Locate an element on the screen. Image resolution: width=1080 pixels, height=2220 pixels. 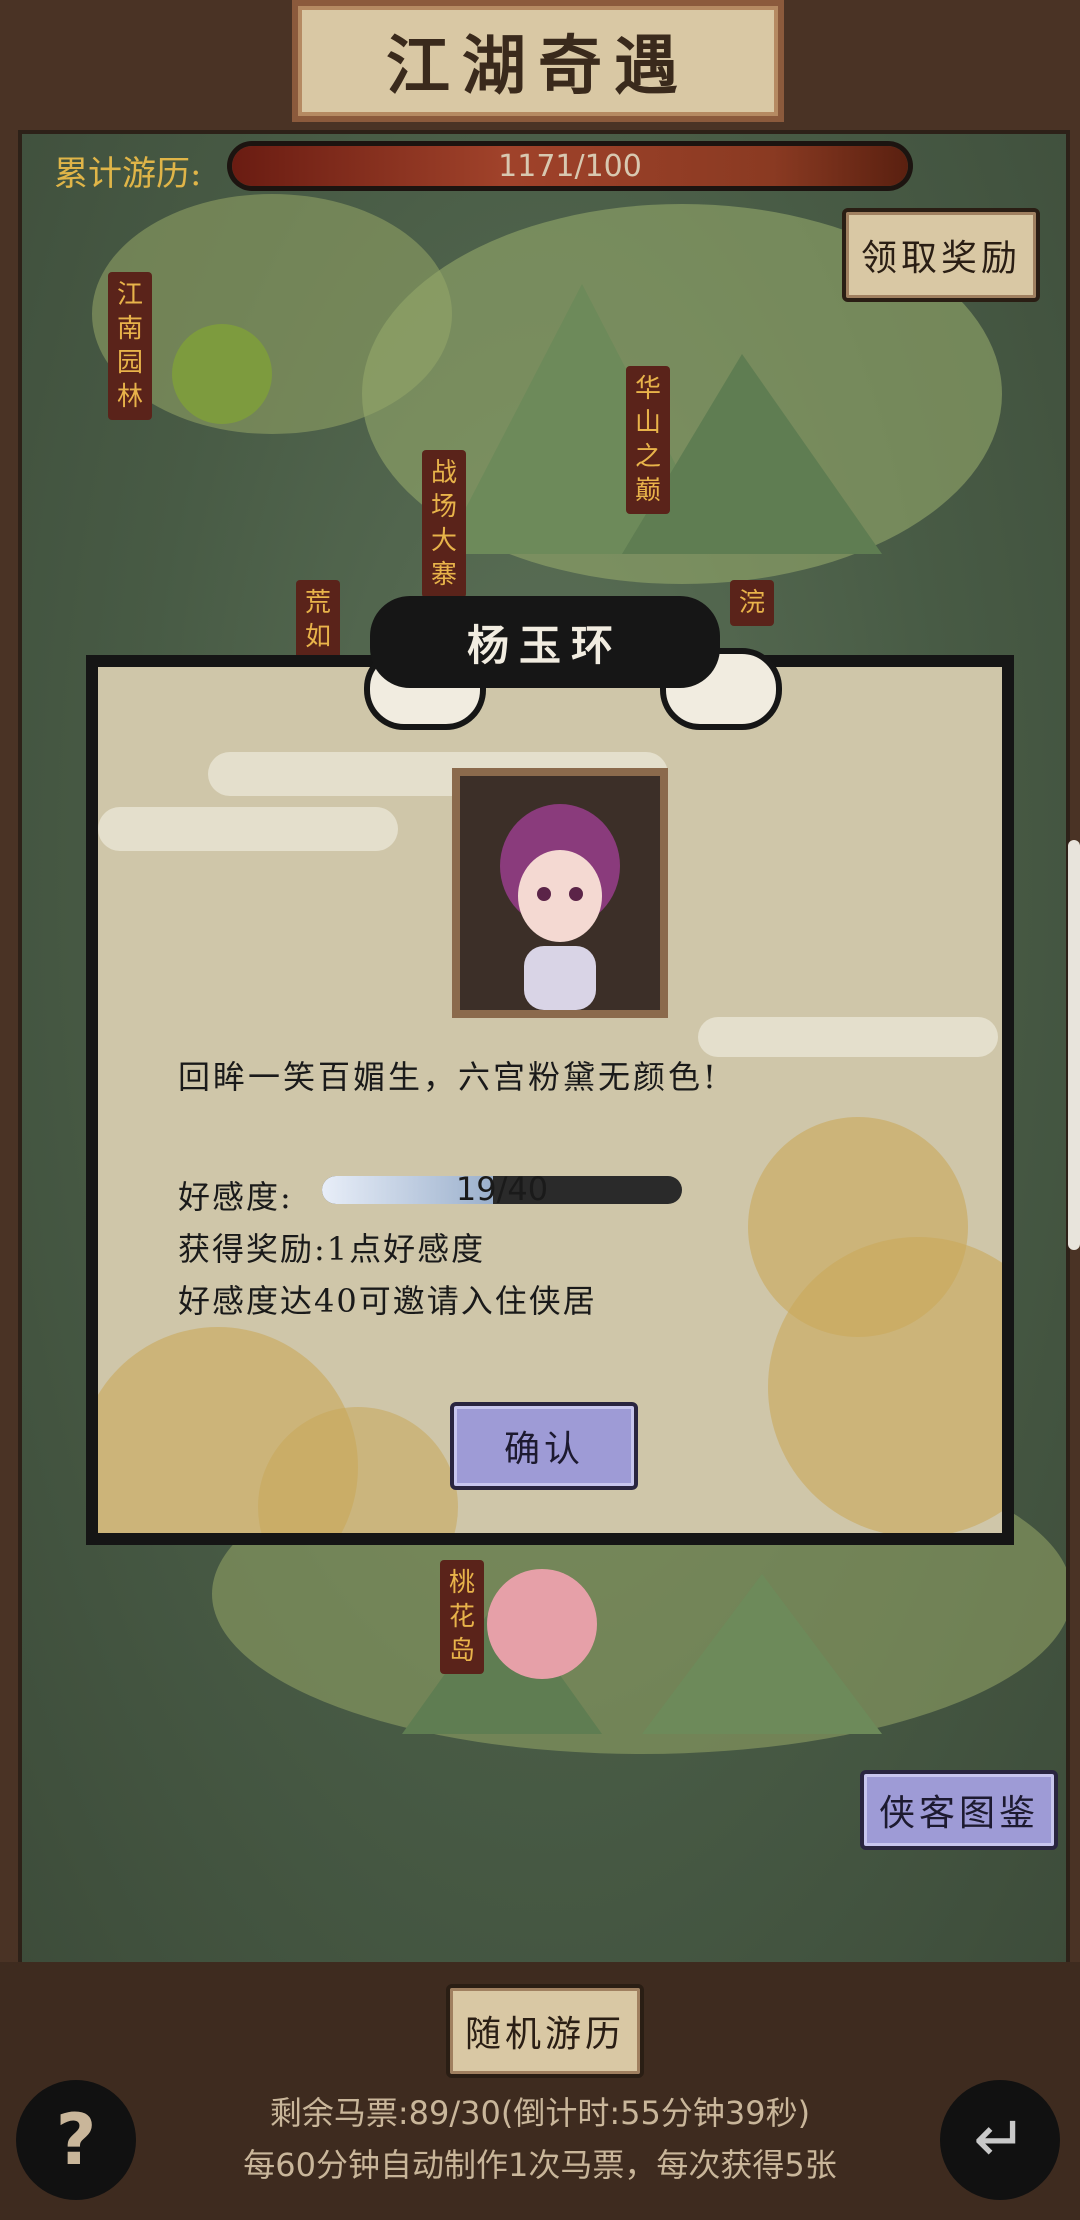
experience-value: 1171/100 is located at coordinates (570, 166).